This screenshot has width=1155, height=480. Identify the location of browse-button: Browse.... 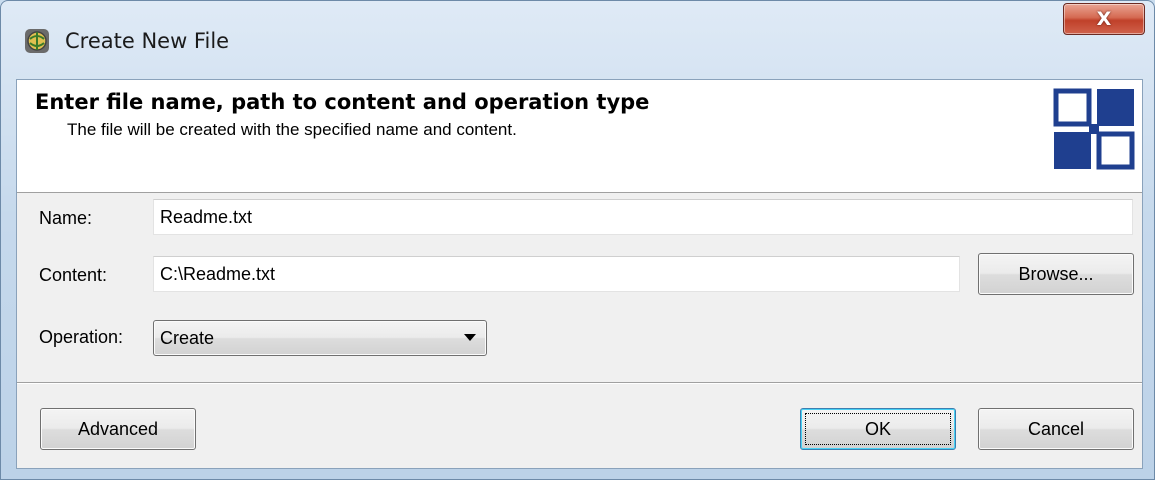
(1056, 274).